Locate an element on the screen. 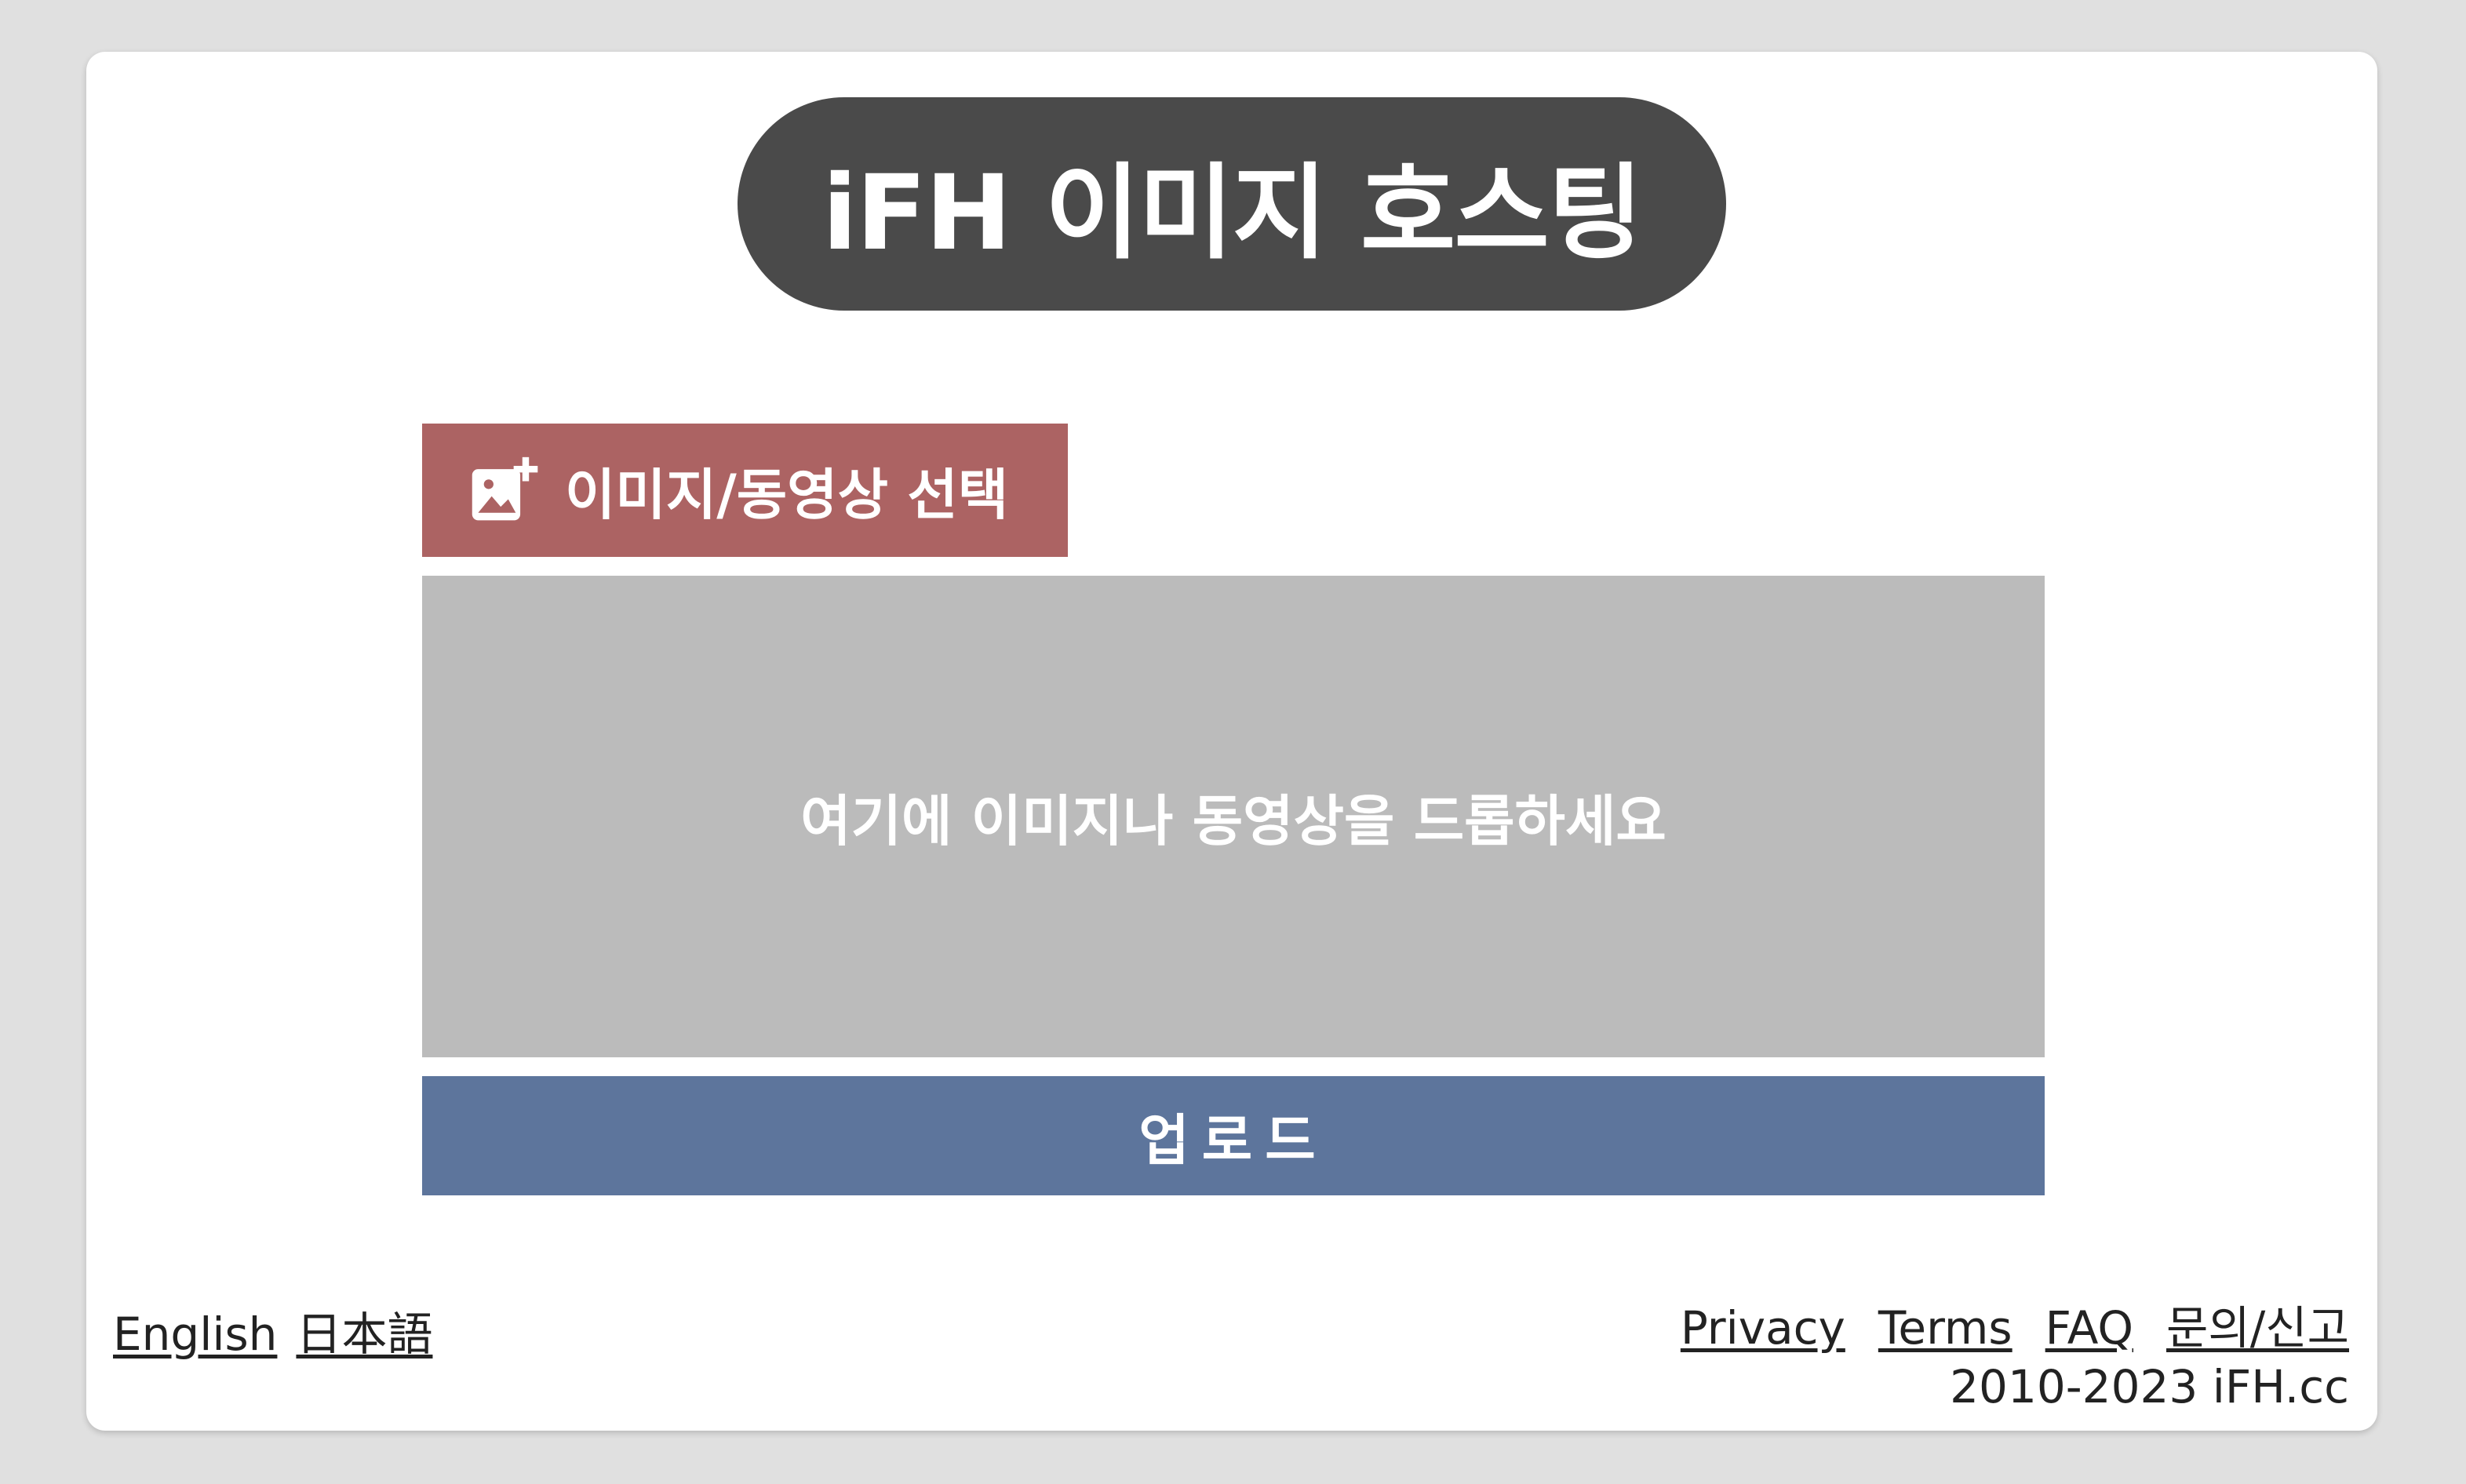 The width and height of the screenshot is (2466, 1484). contact-report-link: 문의/신고 is located at coordinates (2257, 1328).